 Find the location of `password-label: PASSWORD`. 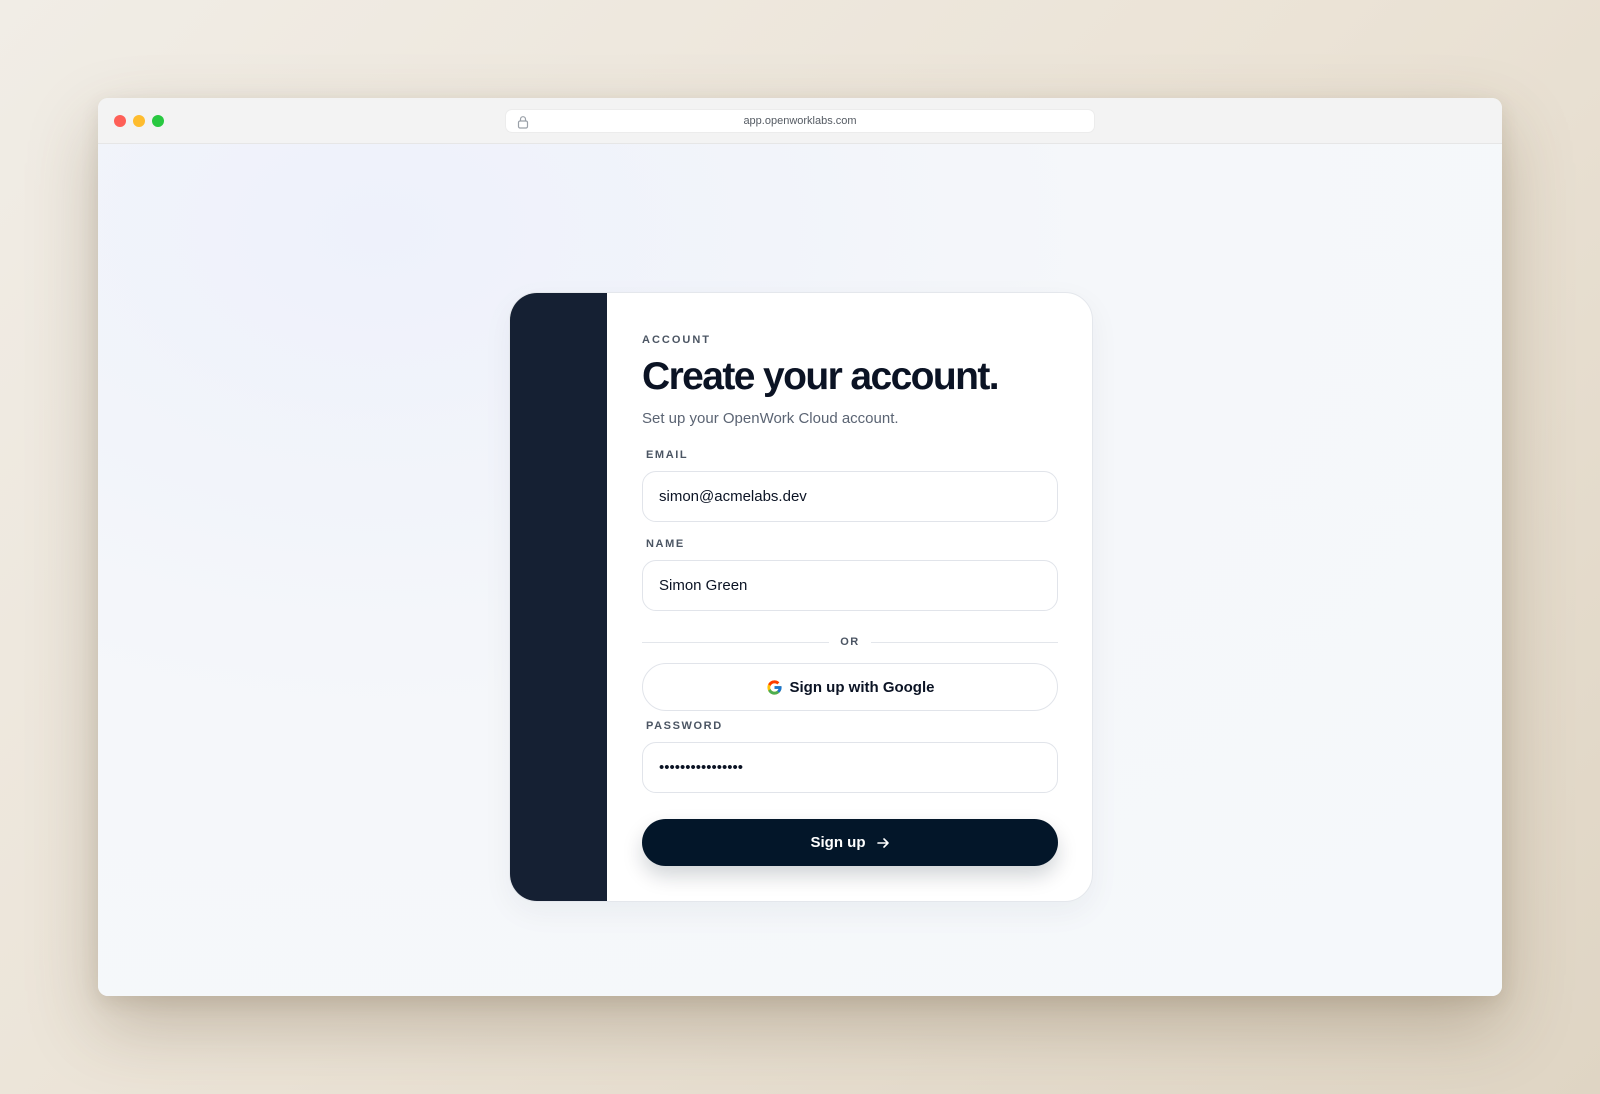

password-label: PASSWORD is located at coordinates (684, 726).